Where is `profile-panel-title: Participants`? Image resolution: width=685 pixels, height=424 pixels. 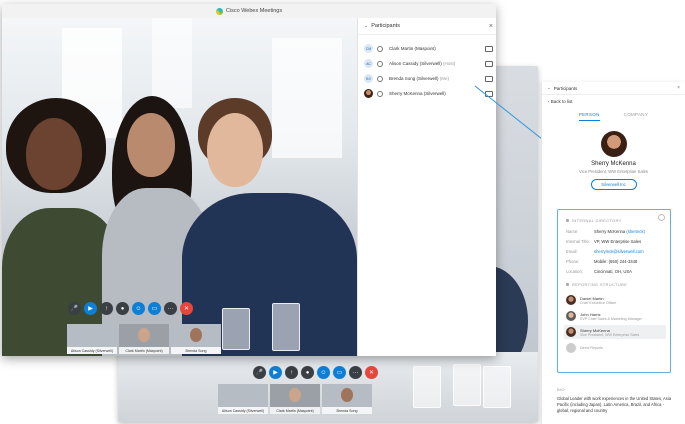 profile-panel-title: Participants is located at coordinates (565, 88).